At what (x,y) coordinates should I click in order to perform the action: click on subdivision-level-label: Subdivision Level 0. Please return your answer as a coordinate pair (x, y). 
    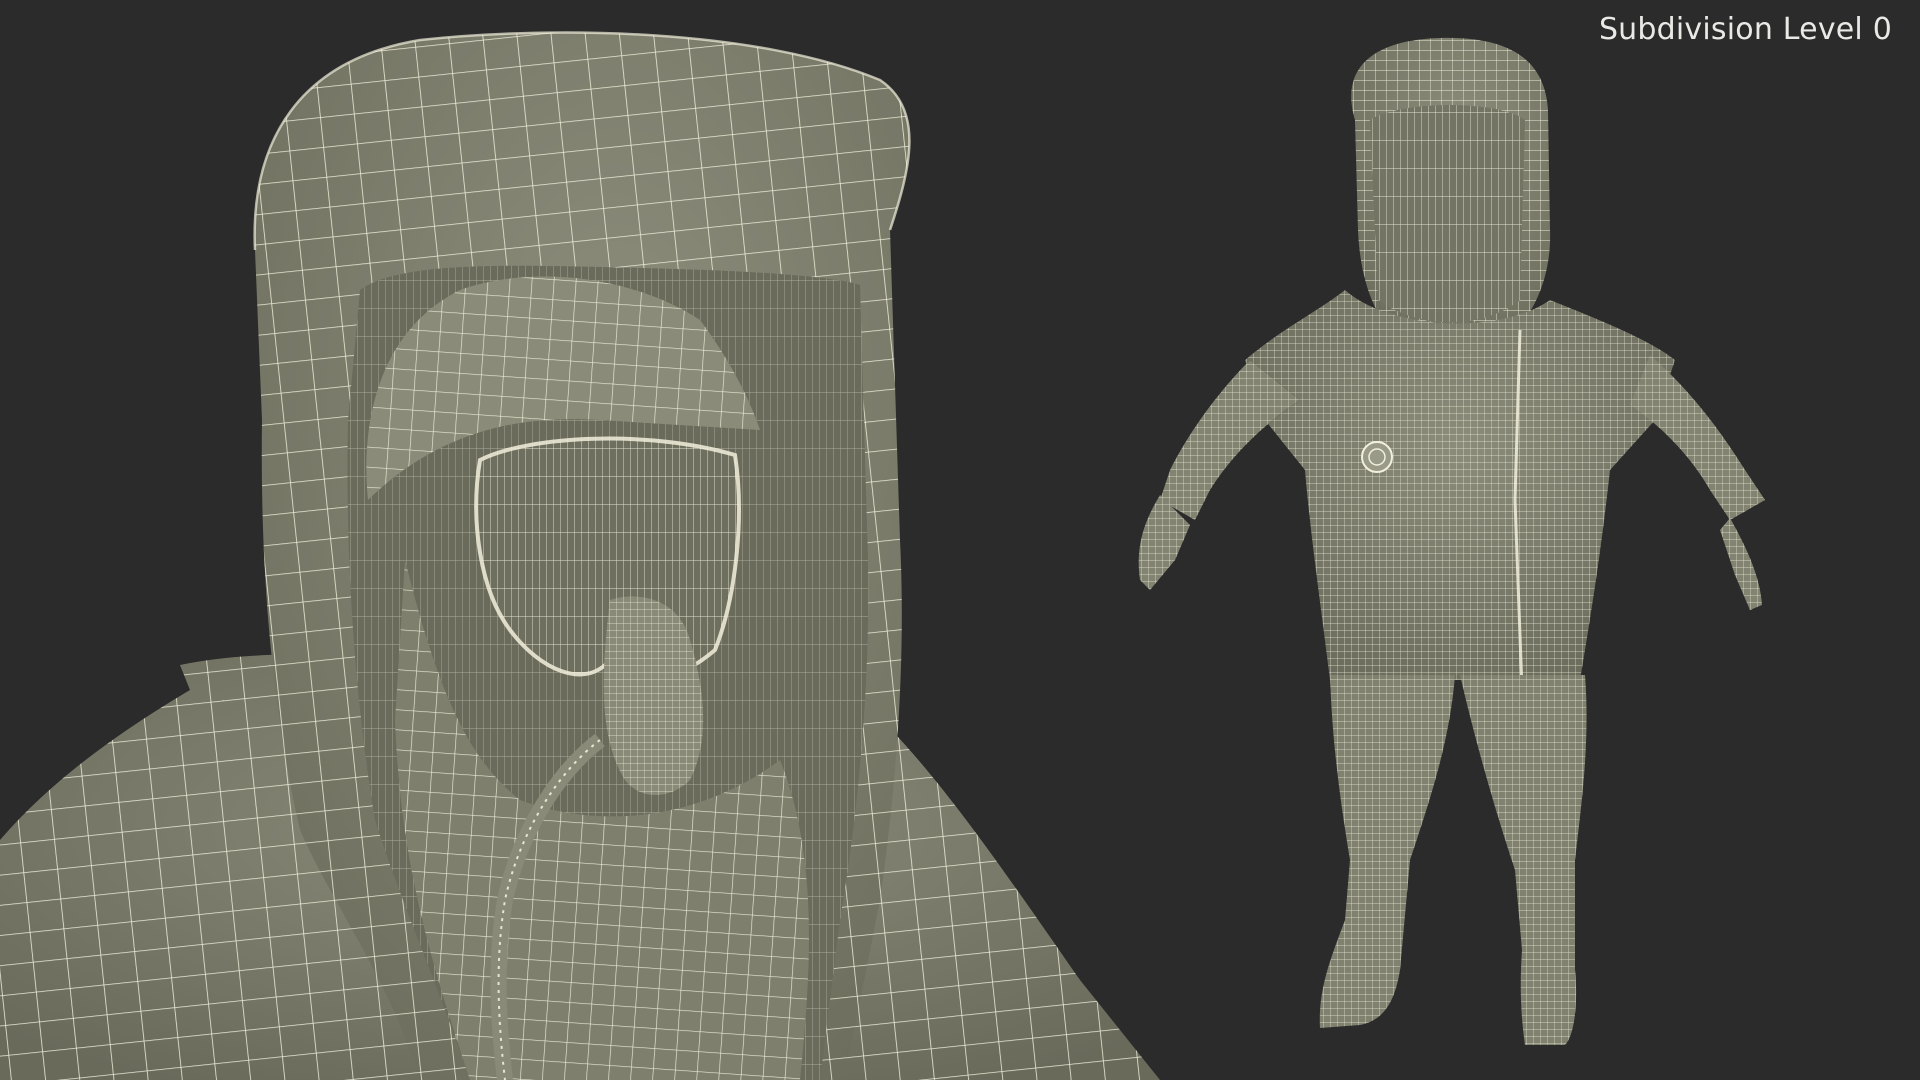
    Looking at the image, I should click on (1745, 29).